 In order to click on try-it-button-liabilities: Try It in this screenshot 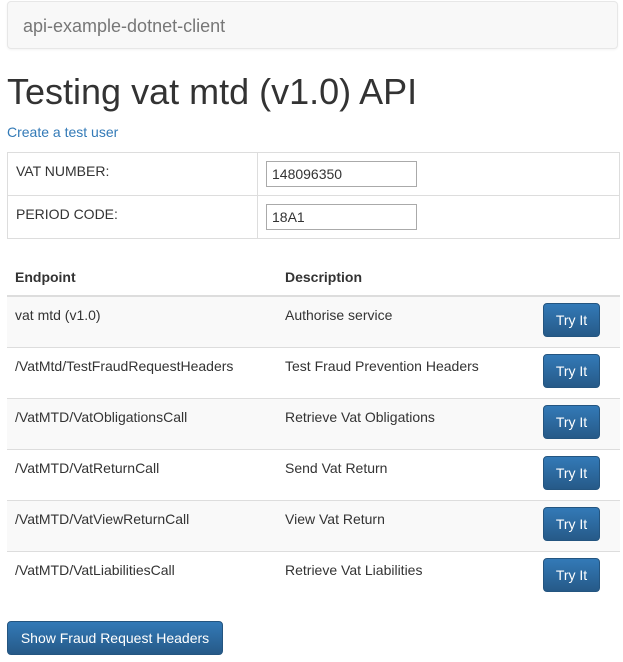, I will do `click(571, 574)`.